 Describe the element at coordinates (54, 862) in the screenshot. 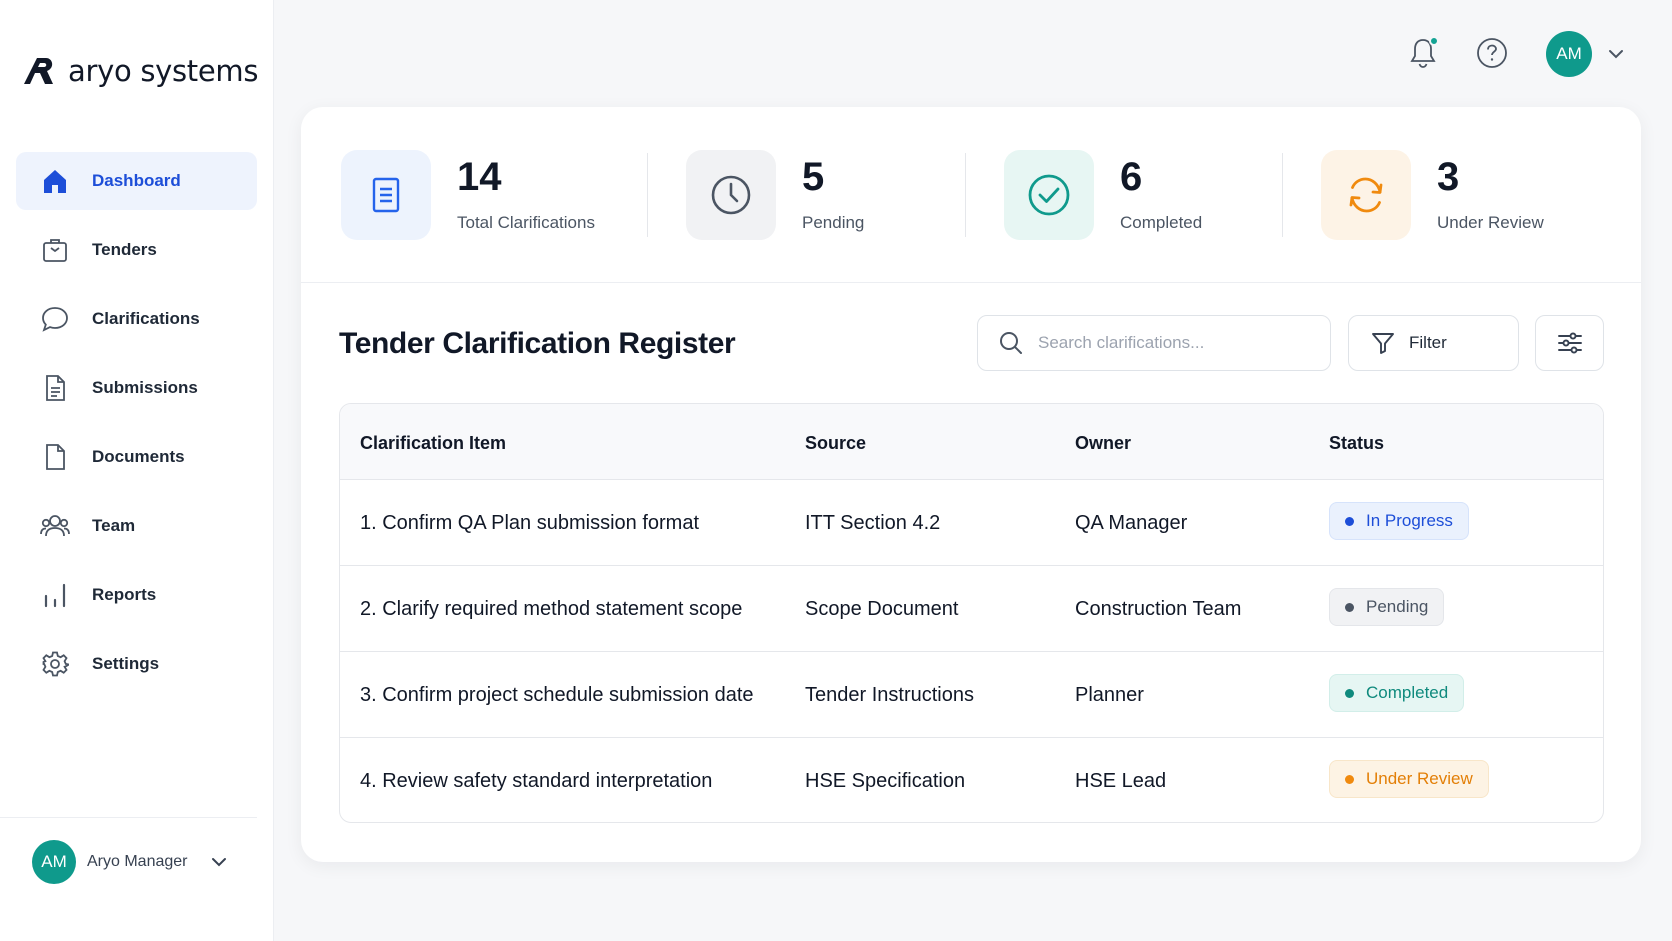

I see `avatar: AM` at that location.